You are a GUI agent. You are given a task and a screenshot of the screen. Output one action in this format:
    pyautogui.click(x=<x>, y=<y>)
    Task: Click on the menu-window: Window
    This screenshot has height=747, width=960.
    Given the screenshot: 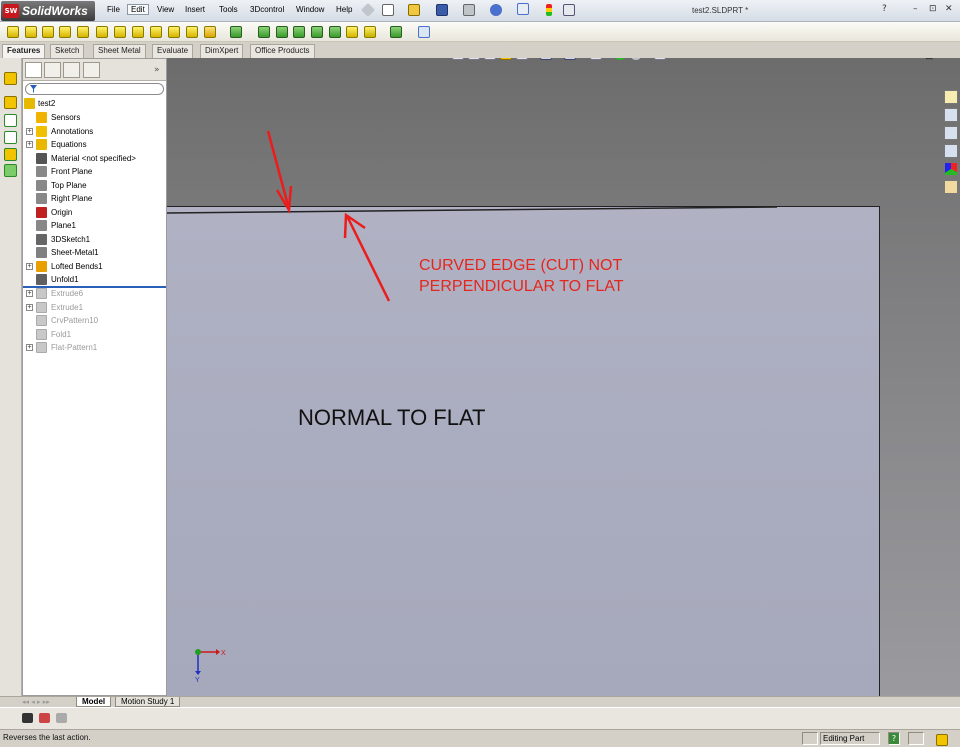 What is the action you would take?
    pyautogui.click(x=310, y=9)
    